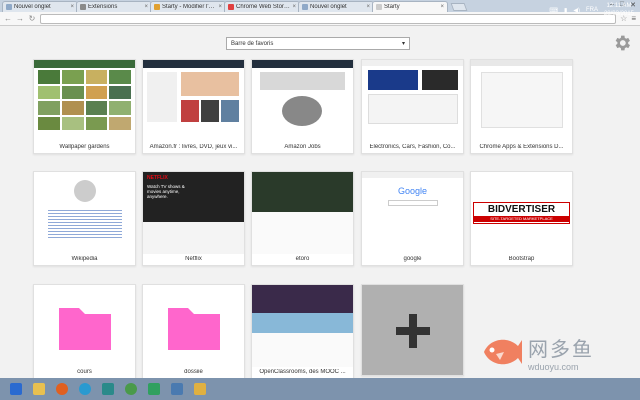  I want to click on reload-icon: ↻, so click(32, 18).